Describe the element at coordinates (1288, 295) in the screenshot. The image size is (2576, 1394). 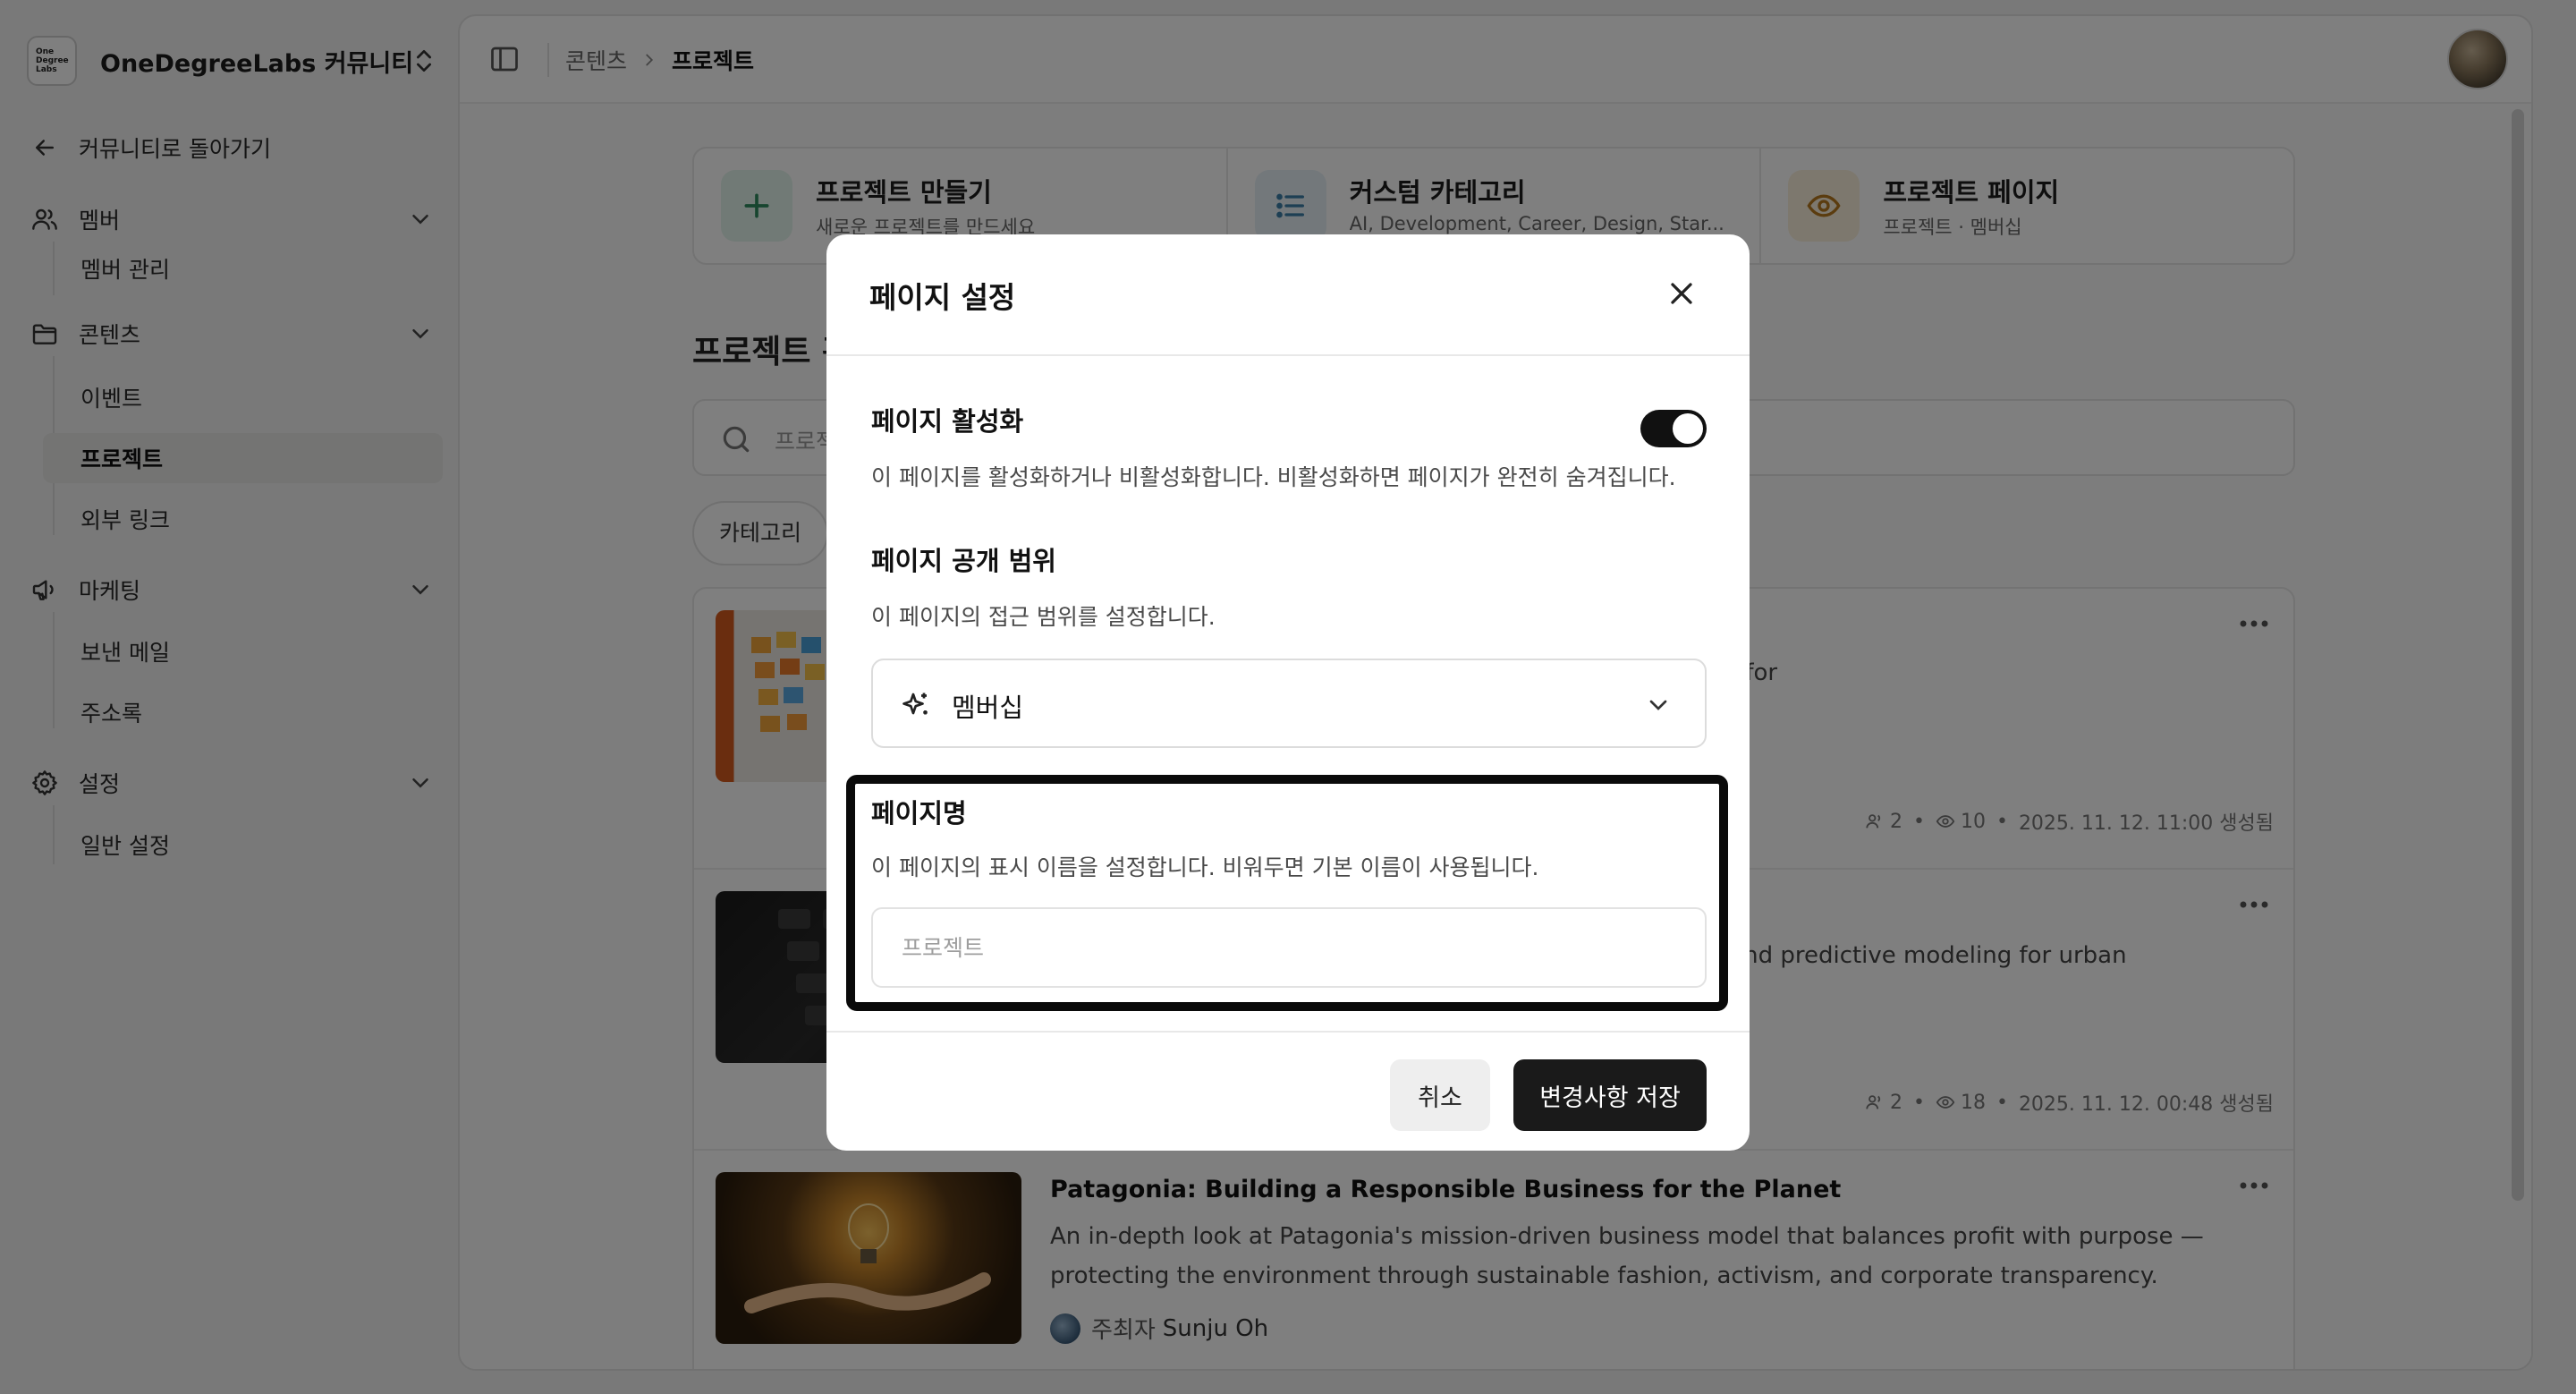
I see `dialog-header: 페이지 설정` at that location.